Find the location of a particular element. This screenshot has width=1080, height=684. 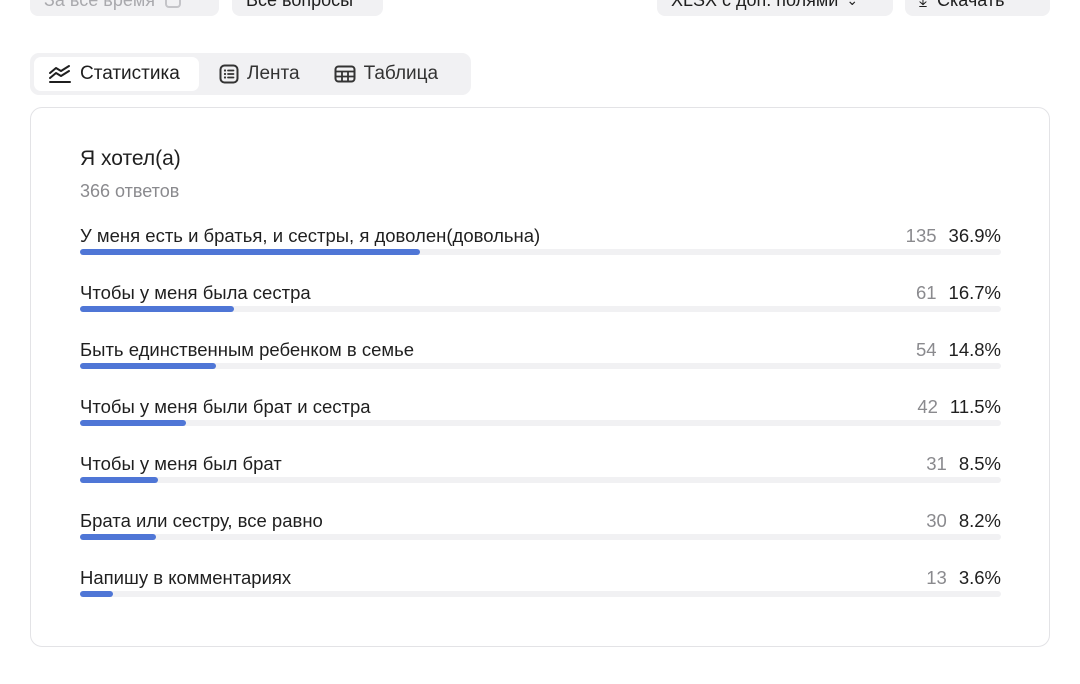

table-icon is located at coordinates (345, 74).